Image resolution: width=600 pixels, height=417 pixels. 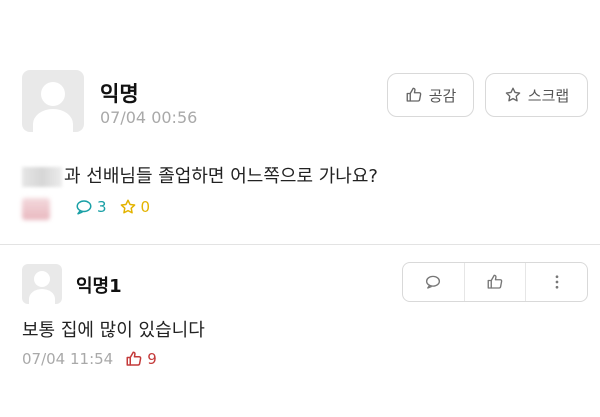 What do you see at coordinates (99, 286) in the screenshot?
I see `comment-author: 익명1` at bounding box center [99, 286].